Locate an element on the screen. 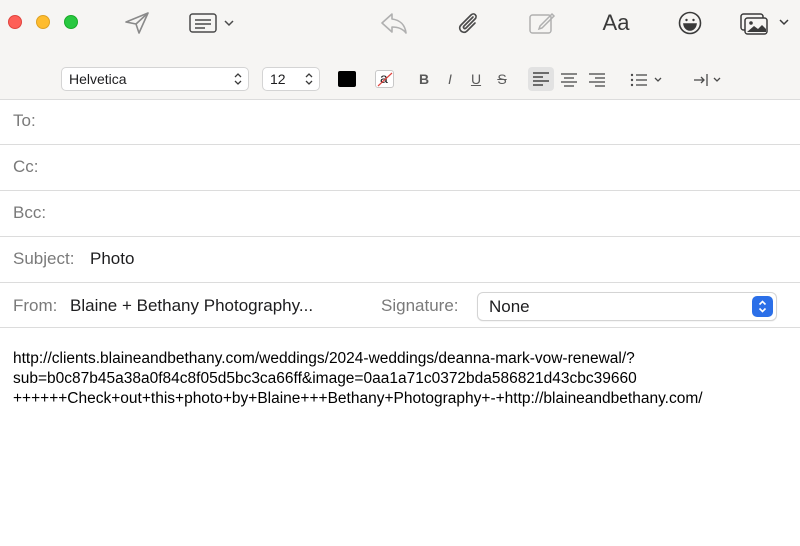 This screenshot has height=546, width=800. header-fields-icon is located at coordinates (211, 23).